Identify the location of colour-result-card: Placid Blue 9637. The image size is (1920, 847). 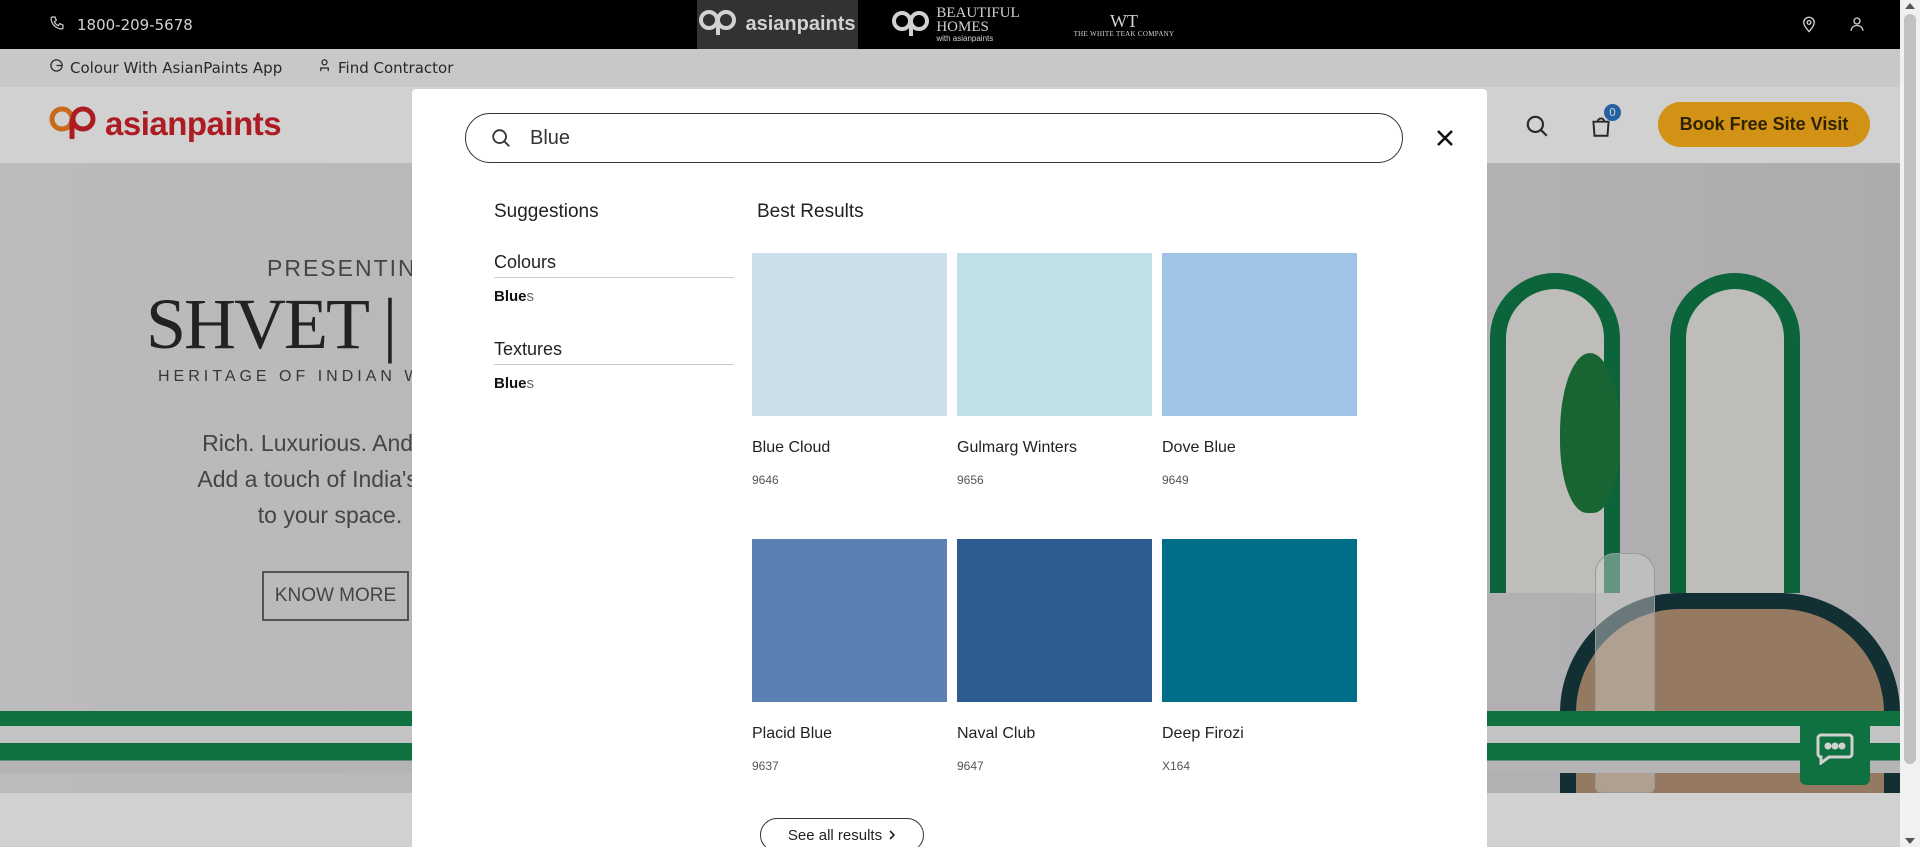
(849, 682).